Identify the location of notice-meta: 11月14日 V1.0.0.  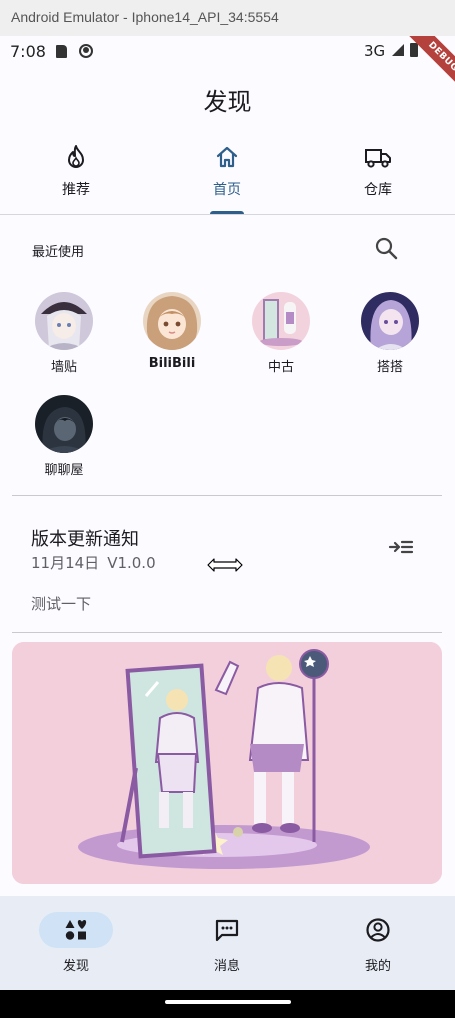
(93, 562).